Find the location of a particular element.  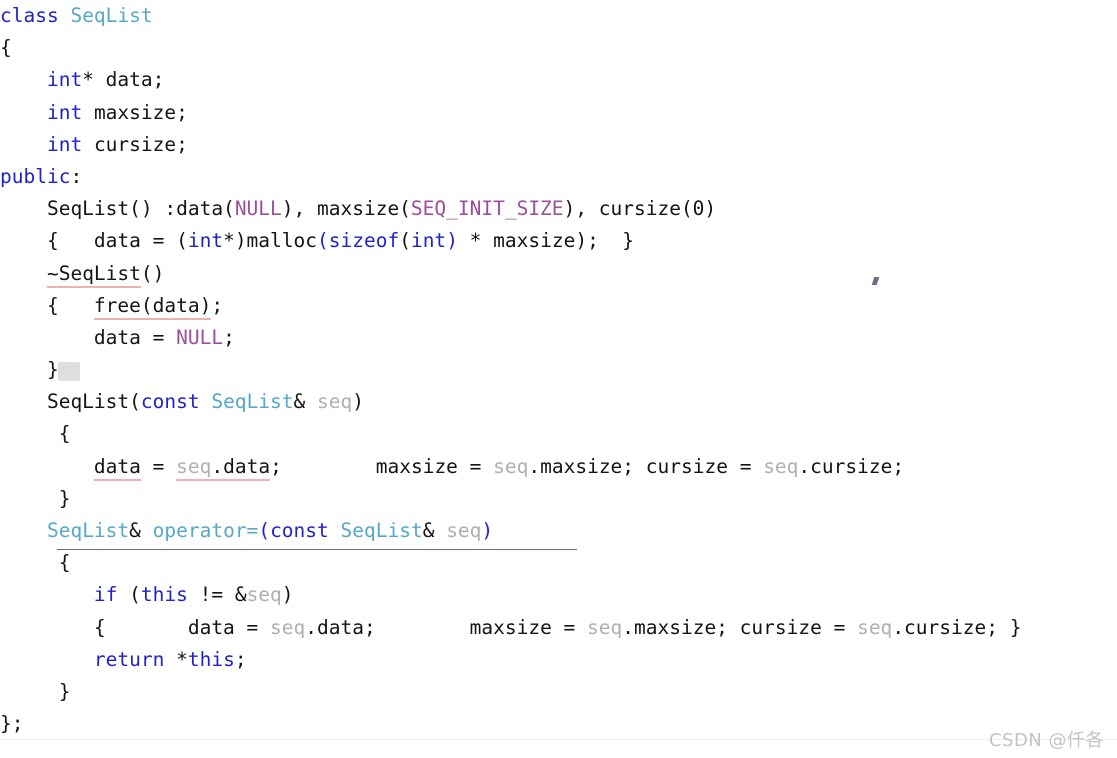

code-token: }; is located at coordinates (12, 724).